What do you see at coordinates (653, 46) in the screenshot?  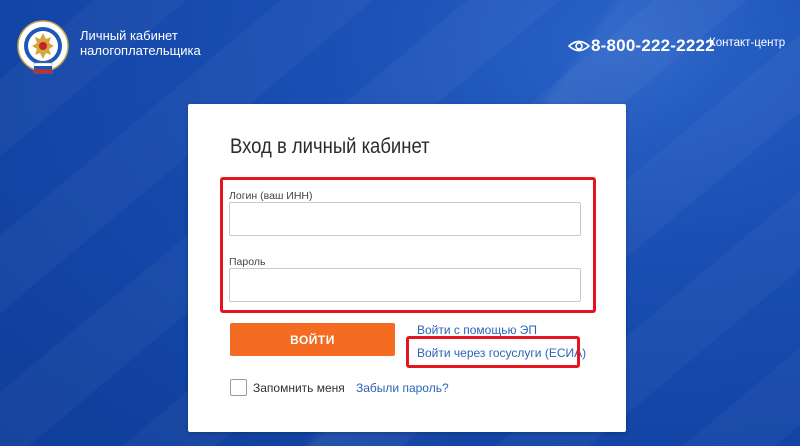 I see `hotline-phone: 8-800-222-2222` at bounding box center [653, 46].